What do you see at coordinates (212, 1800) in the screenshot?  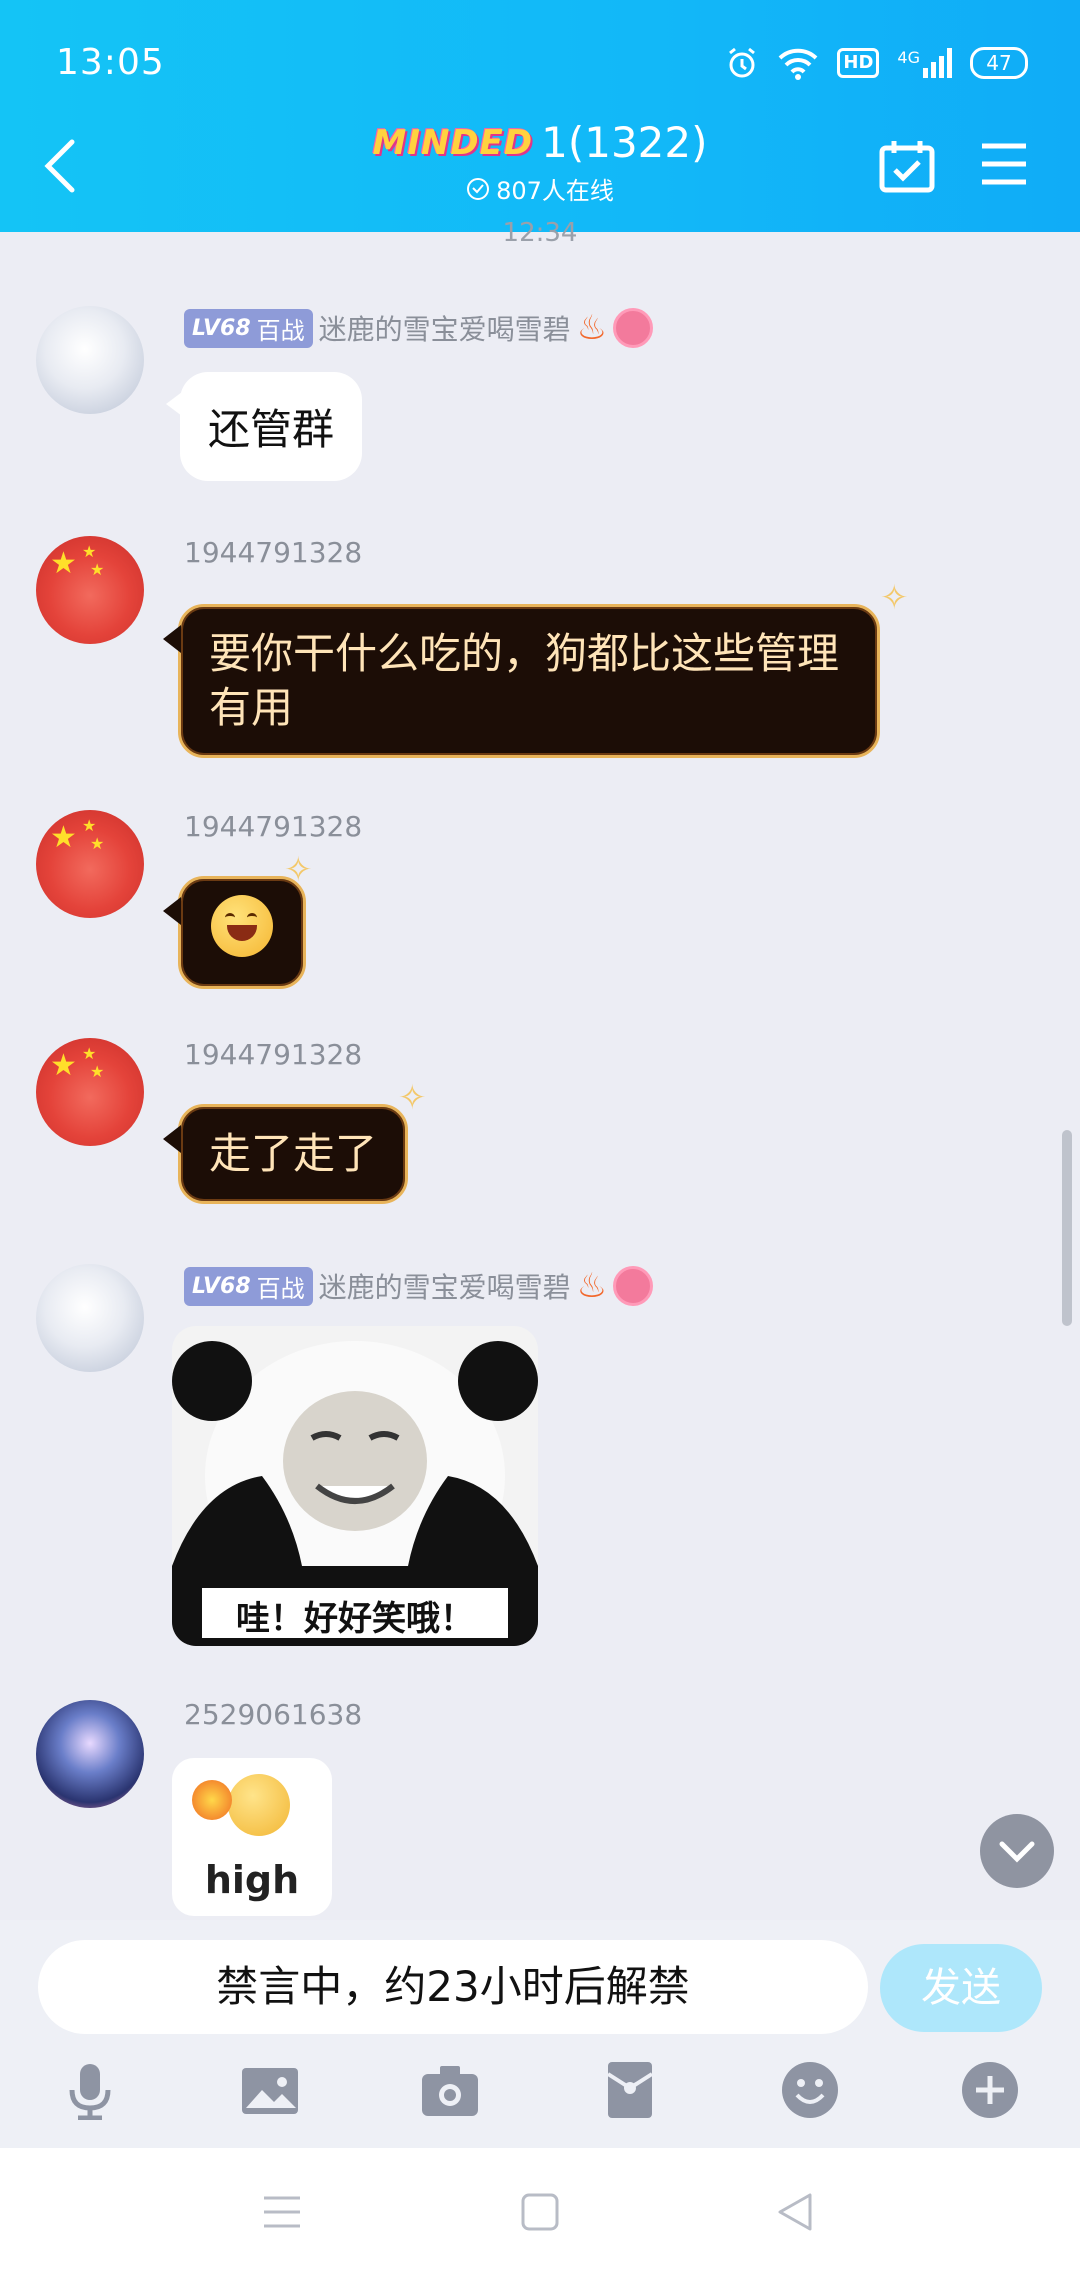 I see `sticker-fire-icon` at bounding box center [212, 1800].